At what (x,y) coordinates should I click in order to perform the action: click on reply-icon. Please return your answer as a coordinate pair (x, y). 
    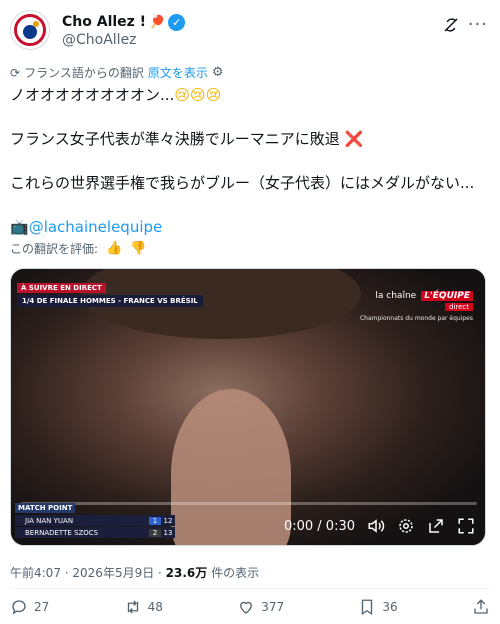
    Looking at the image, I should click on (19, 607).